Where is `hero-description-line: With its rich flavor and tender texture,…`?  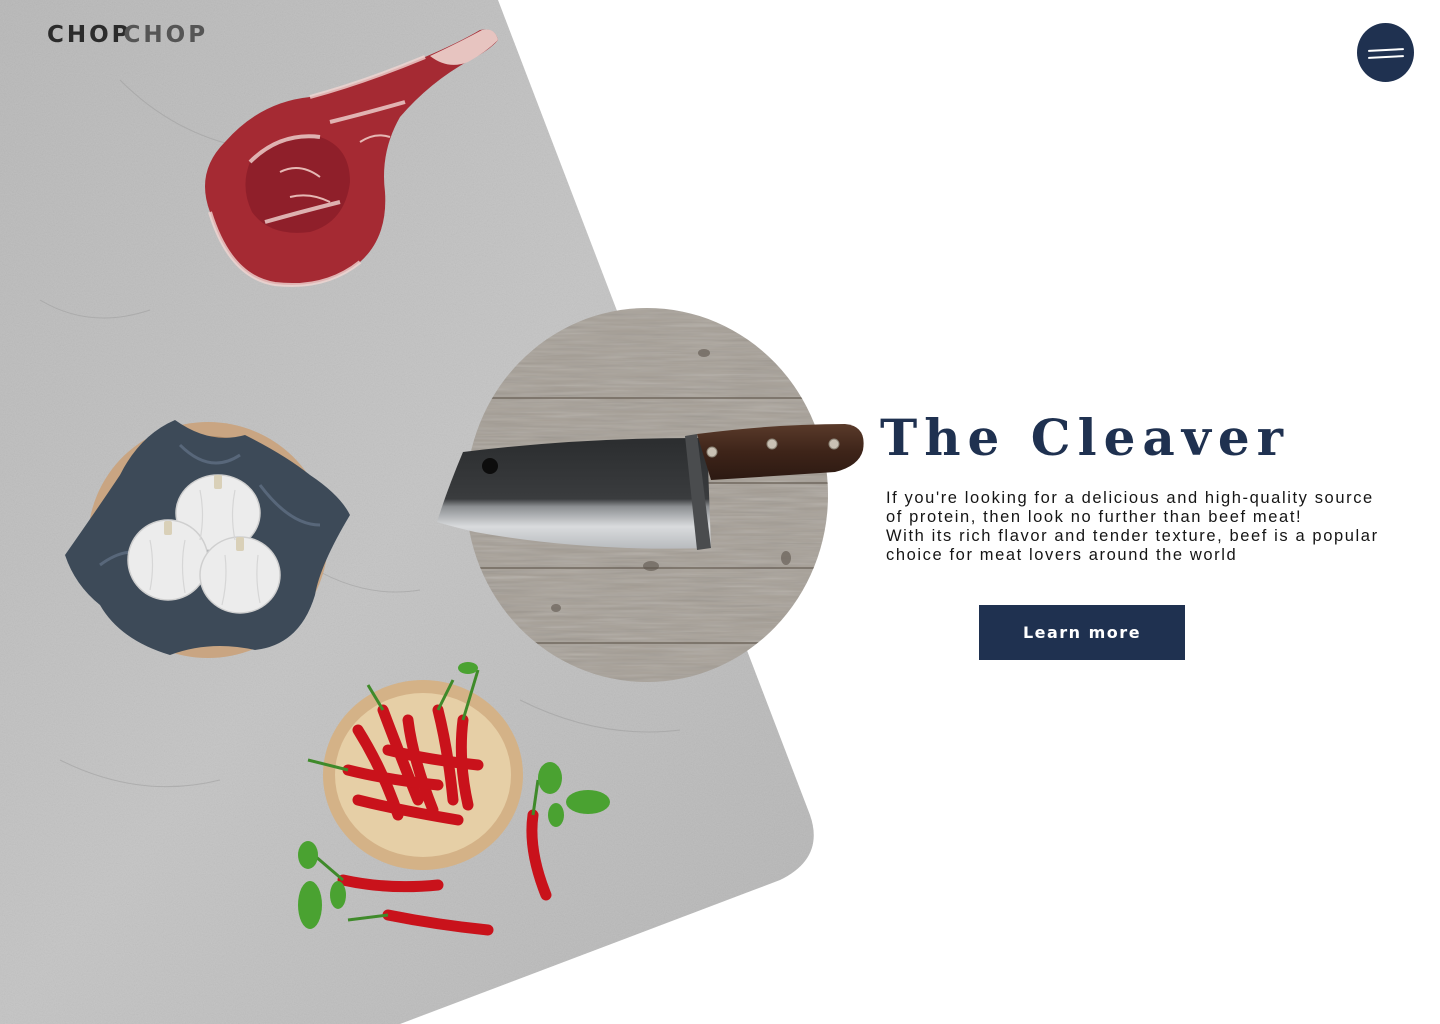
hero-description-line: With its rich flavor and tender texture,… is located at coordinates (1132, 536).